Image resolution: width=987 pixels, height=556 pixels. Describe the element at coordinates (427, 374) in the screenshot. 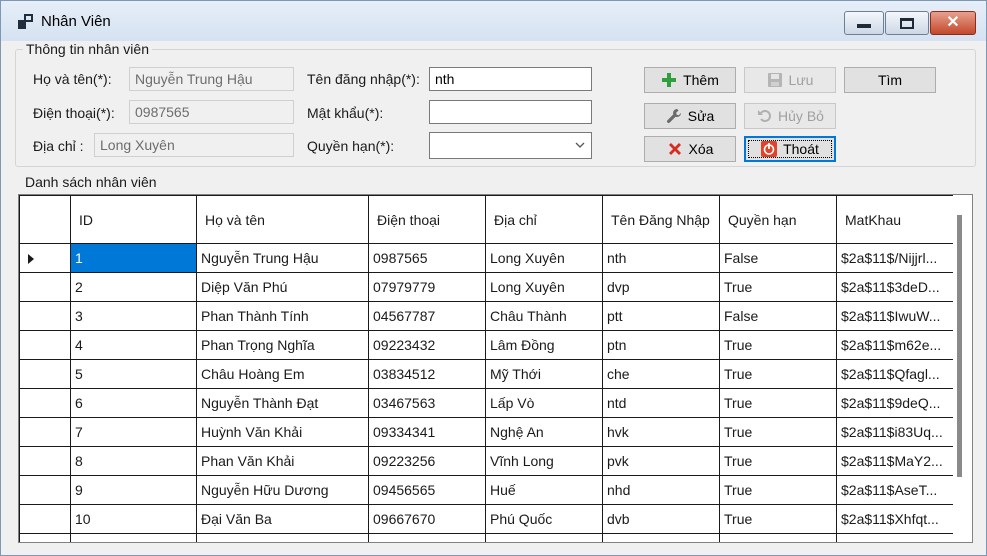

I see `cell-phone: 03834512` at that location.